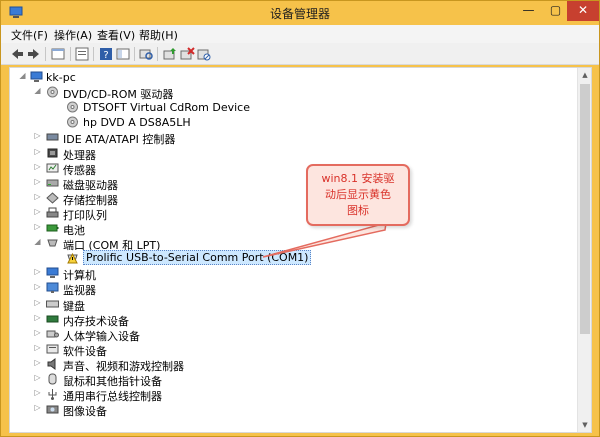 This screenshot has width=600, height=437. I want to click on callout-line-2: 动后显示黄色, so click(358, 194).